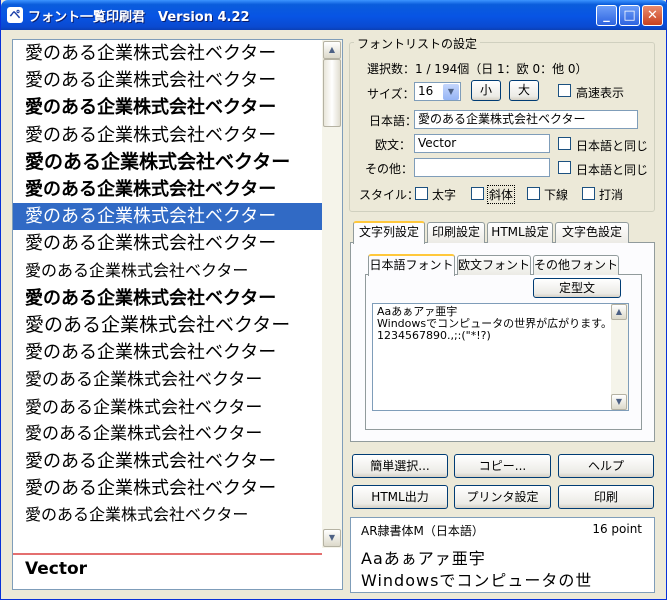  Describe the element at coordinates (612, 170) in the screenshot. I see `other-same-label: 日本語と同じ` at that location.